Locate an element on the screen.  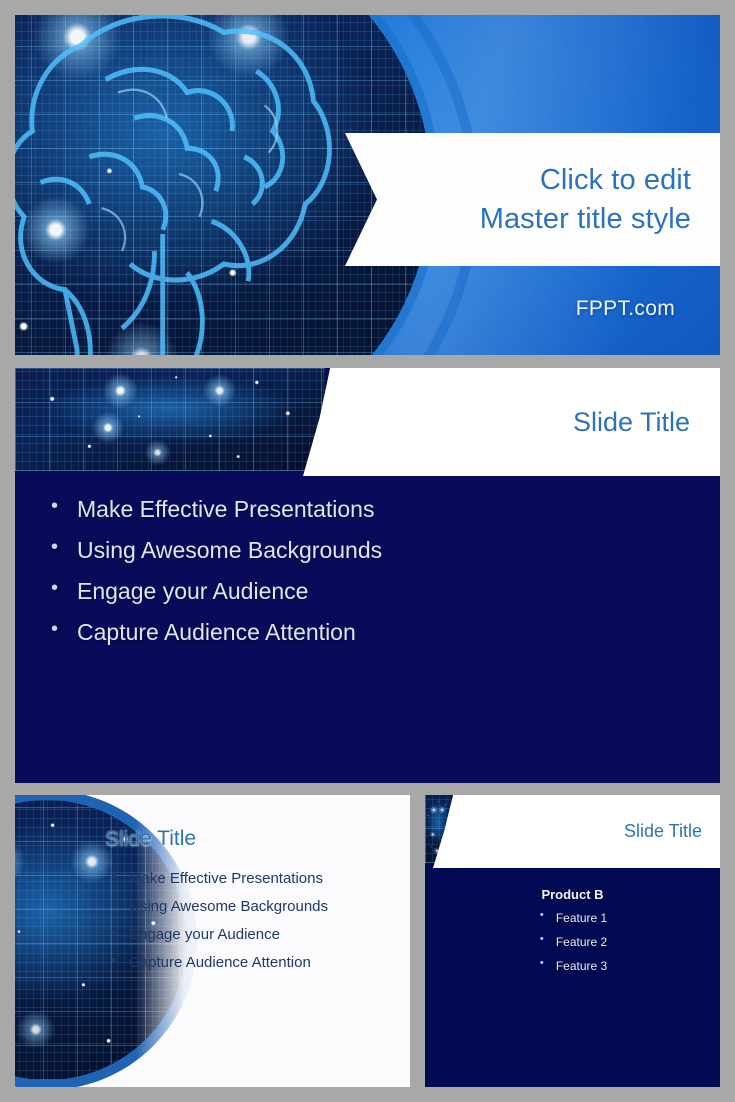
slide-4-content: Product B Feature 1 Feature 2 Feature 3 is located at coordinates (572, 935).